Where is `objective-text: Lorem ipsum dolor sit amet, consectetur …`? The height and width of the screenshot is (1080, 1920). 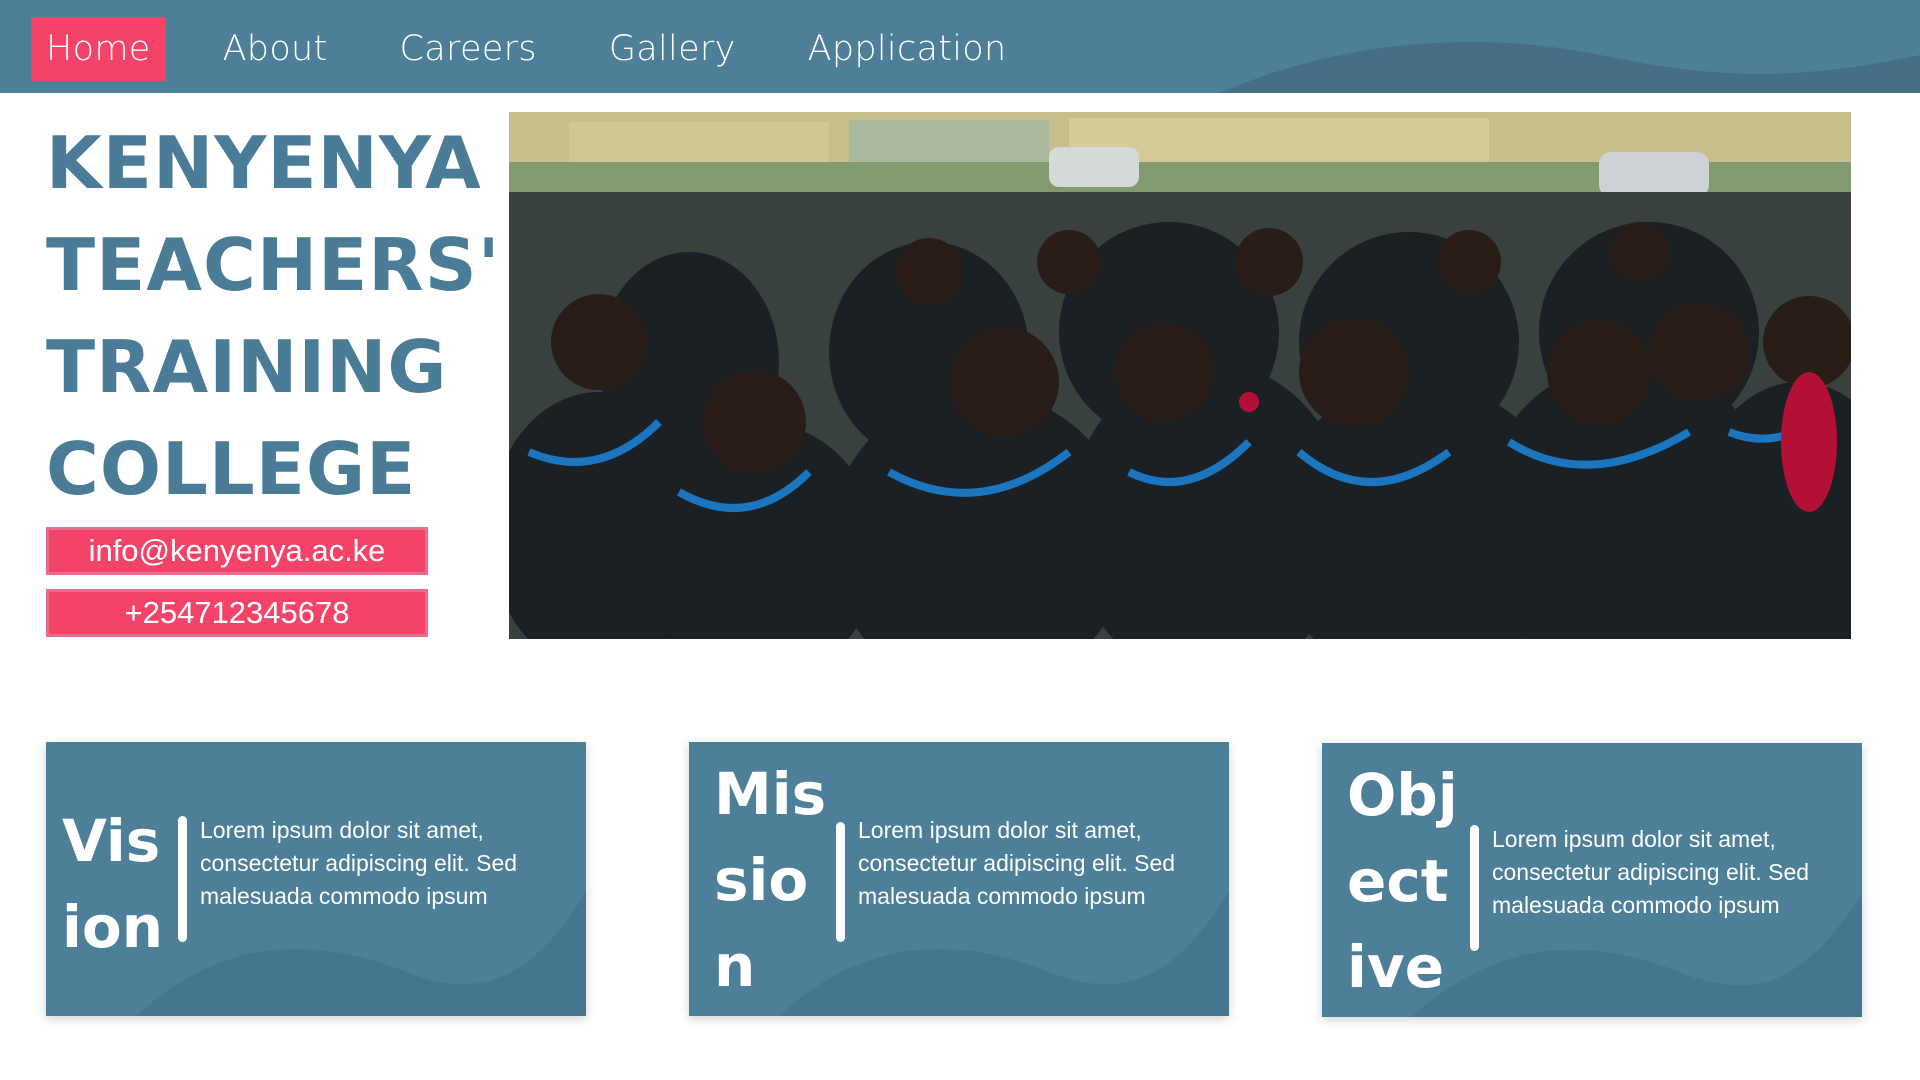
objective-text: Lorem ipsum dolor sit amet, consectetur … is located at coordinates (1651, 872).